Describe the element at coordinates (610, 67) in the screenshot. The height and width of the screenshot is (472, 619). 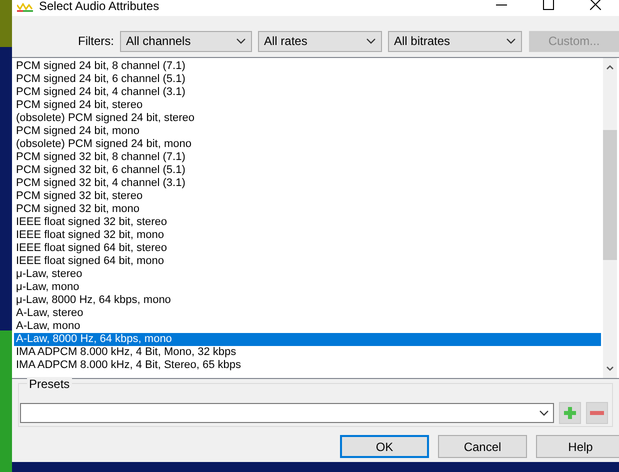
I see `scroll-up-icon` at that location.